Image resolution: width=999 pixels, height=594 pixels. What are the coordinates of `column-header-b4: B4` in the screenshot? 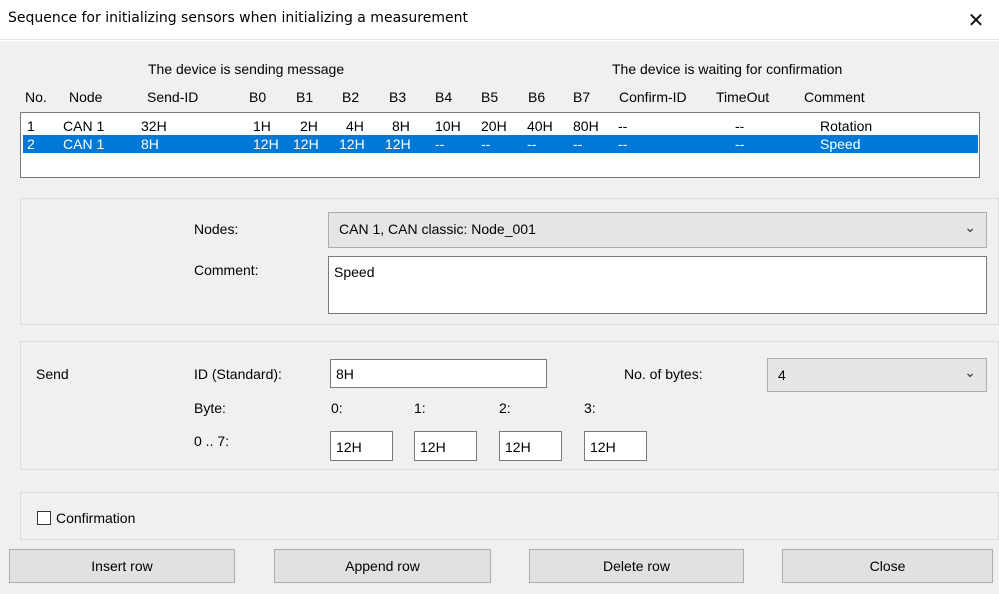 It's located at (443, 97).